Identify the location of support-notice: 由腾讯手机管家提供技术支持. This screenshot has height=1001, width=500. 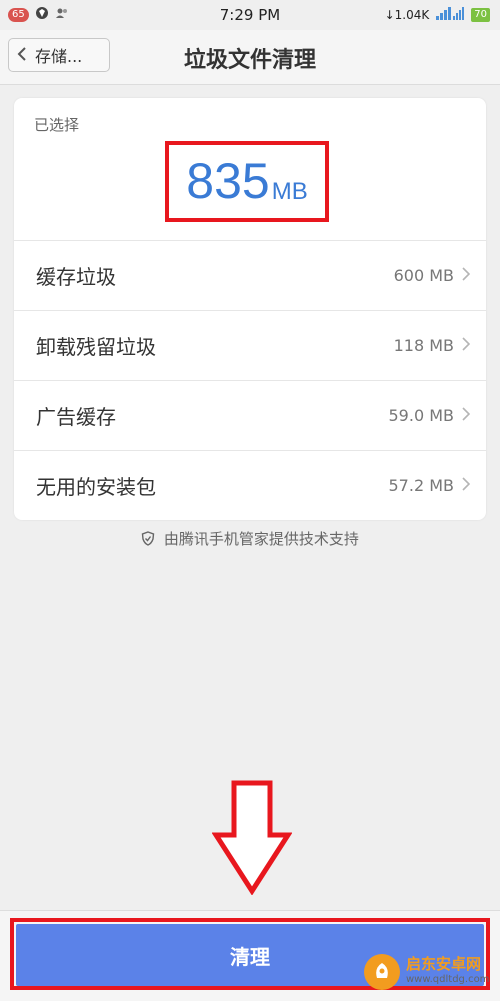
(250, 538).